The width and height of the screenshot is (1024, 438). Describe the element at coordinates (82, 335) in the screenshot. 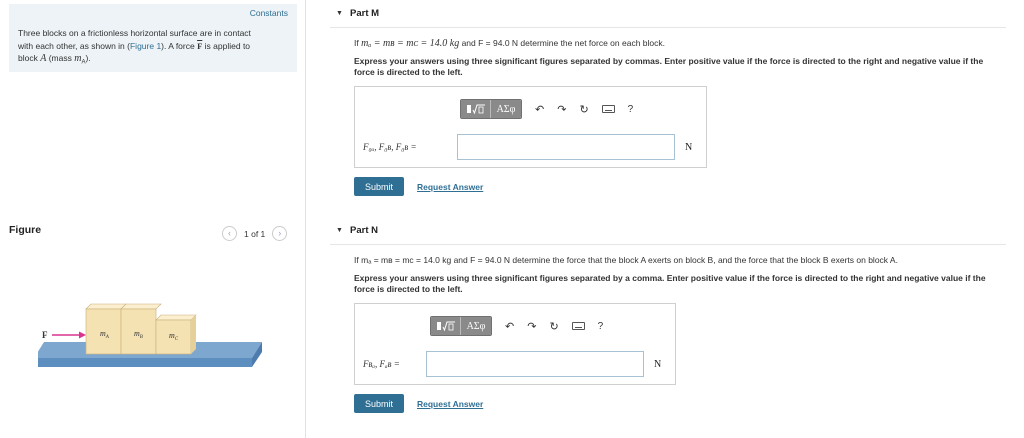

I see `force-arrowhead` at that location.